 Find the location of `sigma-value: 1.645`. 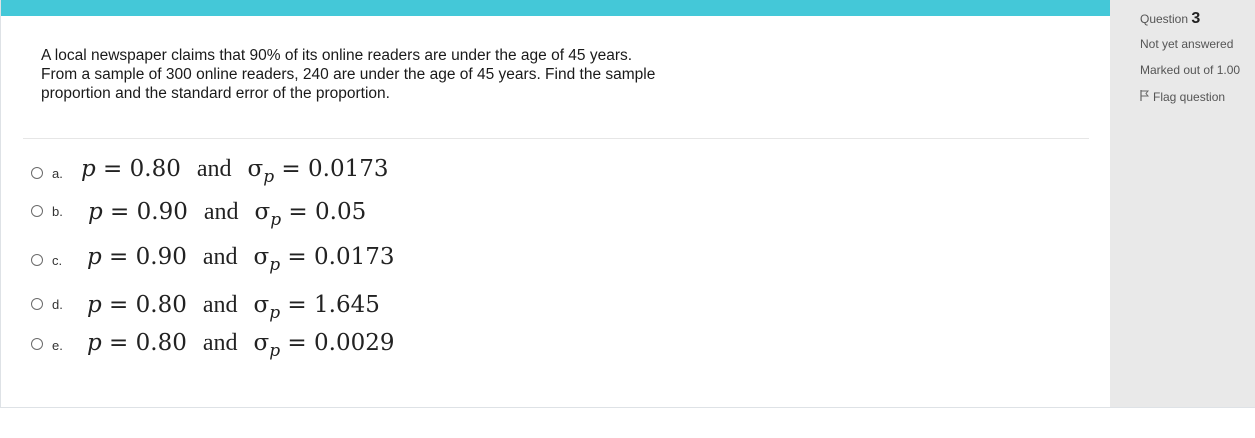

sigma-value: 1.645 is located at coordinates (347, 305).